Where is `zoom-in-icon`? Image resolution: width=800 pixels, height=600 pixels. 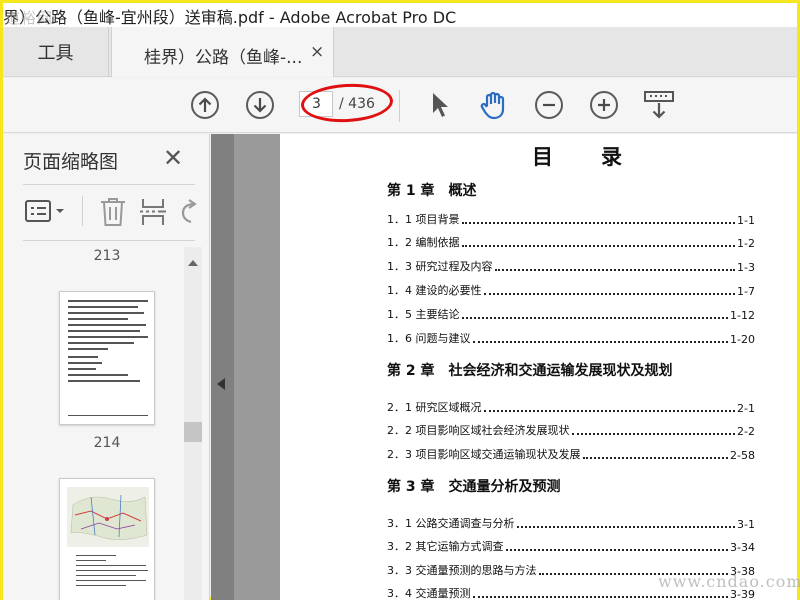
zoom-in-icon is located at coordinates (604, 105).